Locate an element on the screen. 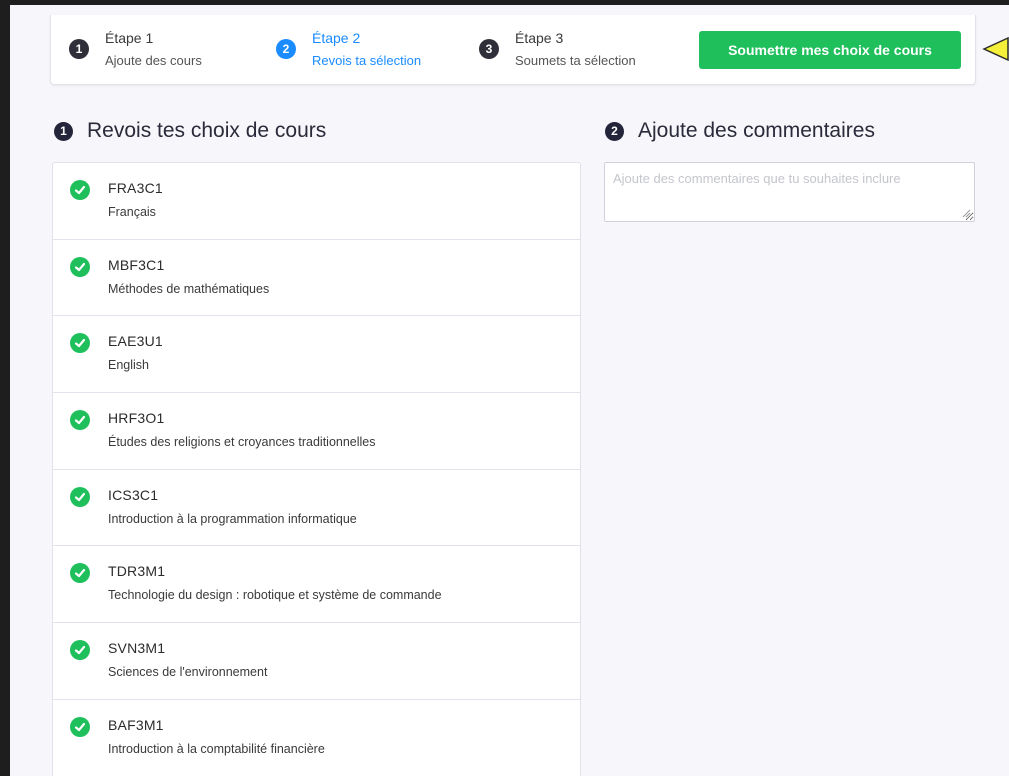  course-code: MBF3C1 is located at coordinates (136, 264).